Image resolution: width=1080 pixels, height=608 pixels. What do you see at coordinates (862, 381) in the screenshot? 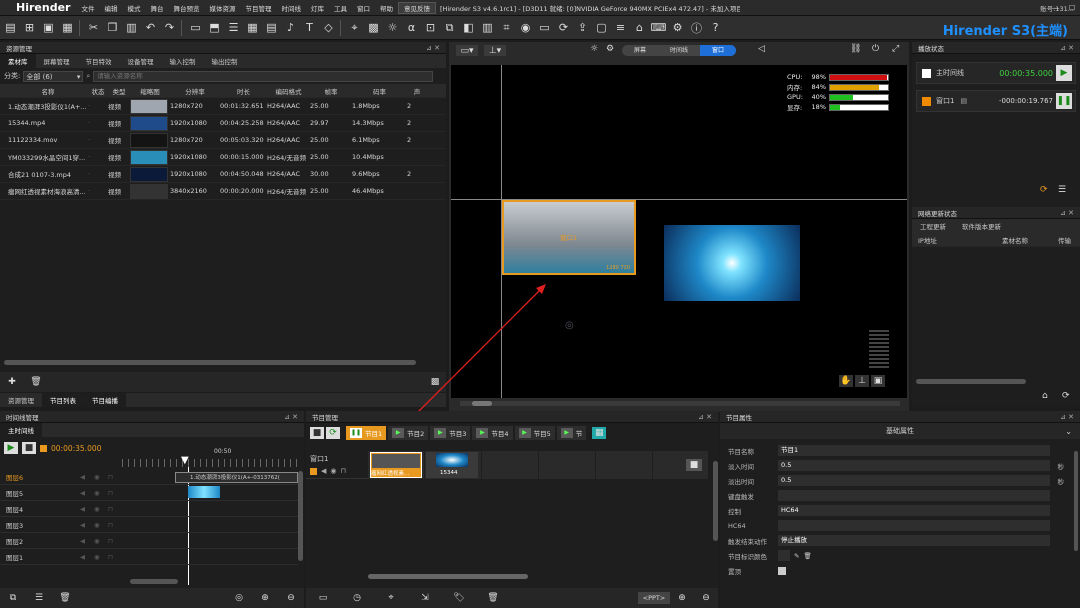
I see `thermometer-icon: ⊥` at bounding box center [862, 381].